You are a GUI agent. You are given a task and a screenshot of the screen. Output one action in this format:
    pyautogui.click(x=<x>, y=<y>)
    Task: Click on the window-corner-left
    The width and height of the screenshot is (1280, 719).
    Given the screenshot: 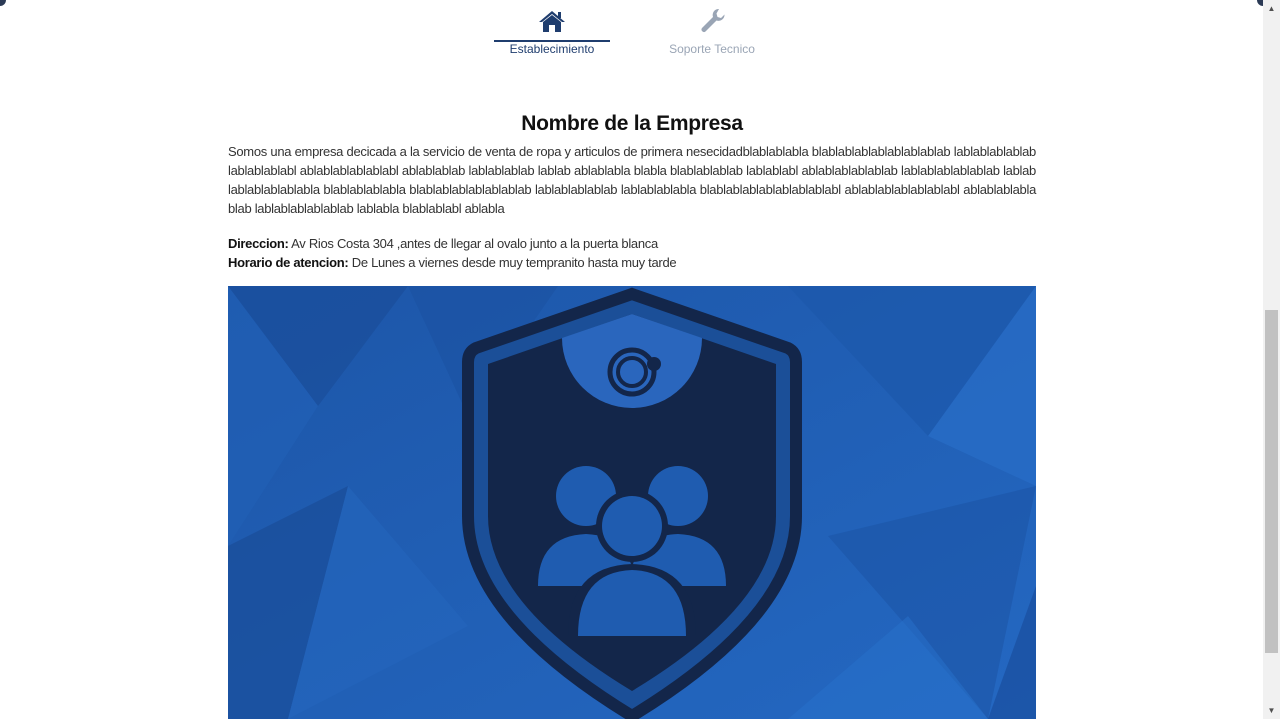 What is the action you would take?
    pyautogui.click(x=3, y=3)
    